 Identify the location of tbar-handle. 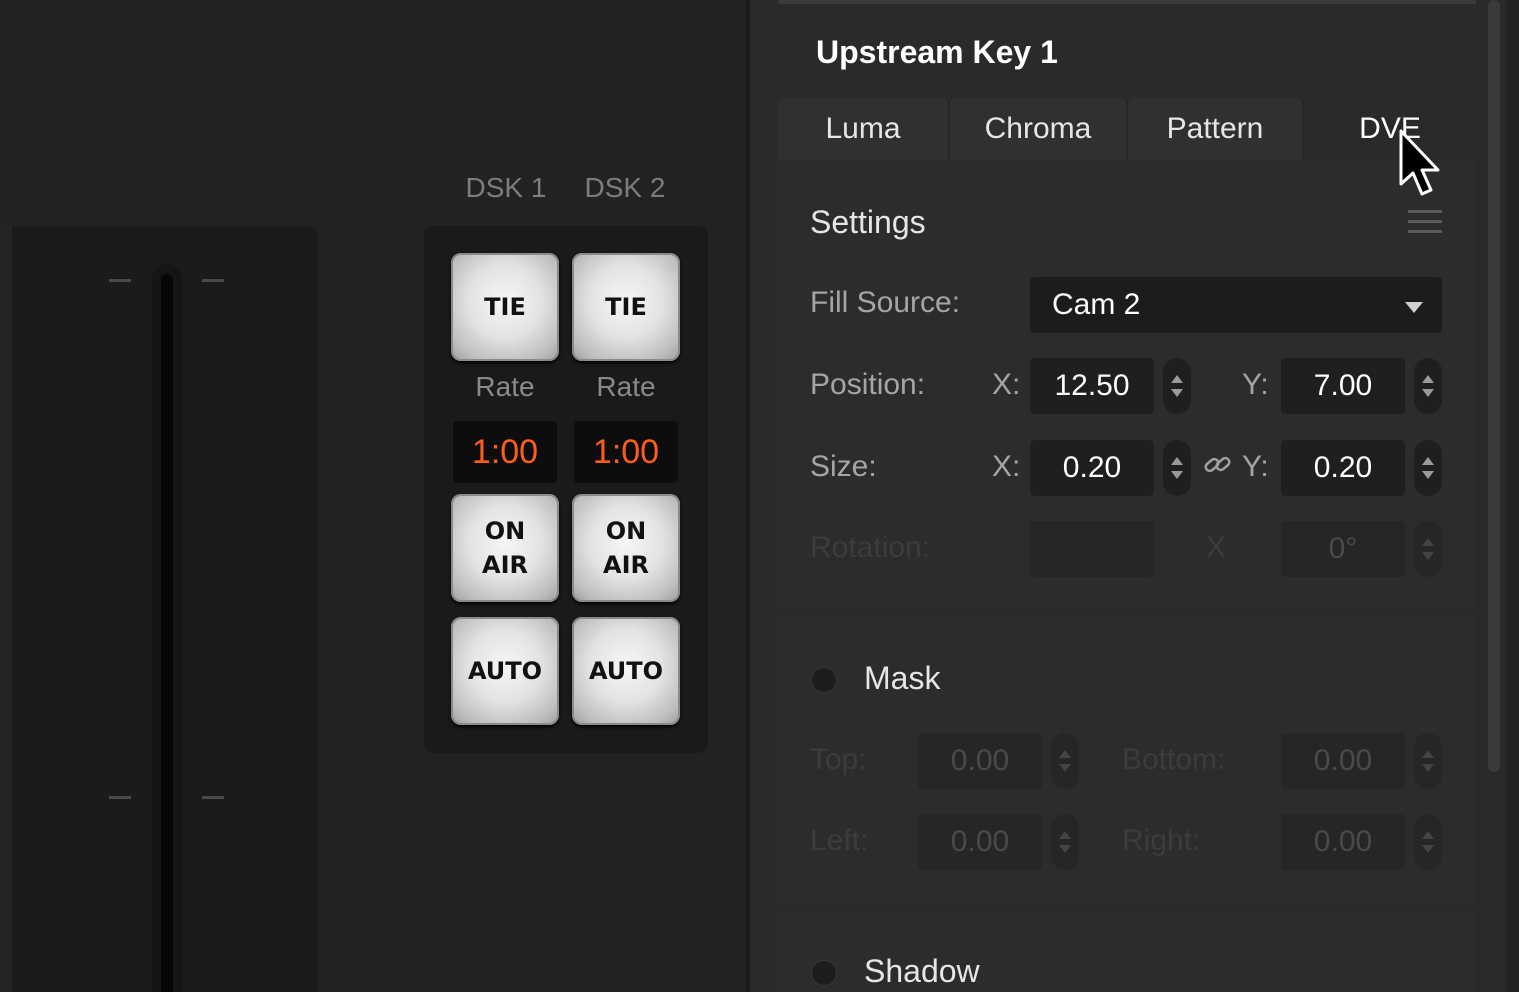
(167, 633).